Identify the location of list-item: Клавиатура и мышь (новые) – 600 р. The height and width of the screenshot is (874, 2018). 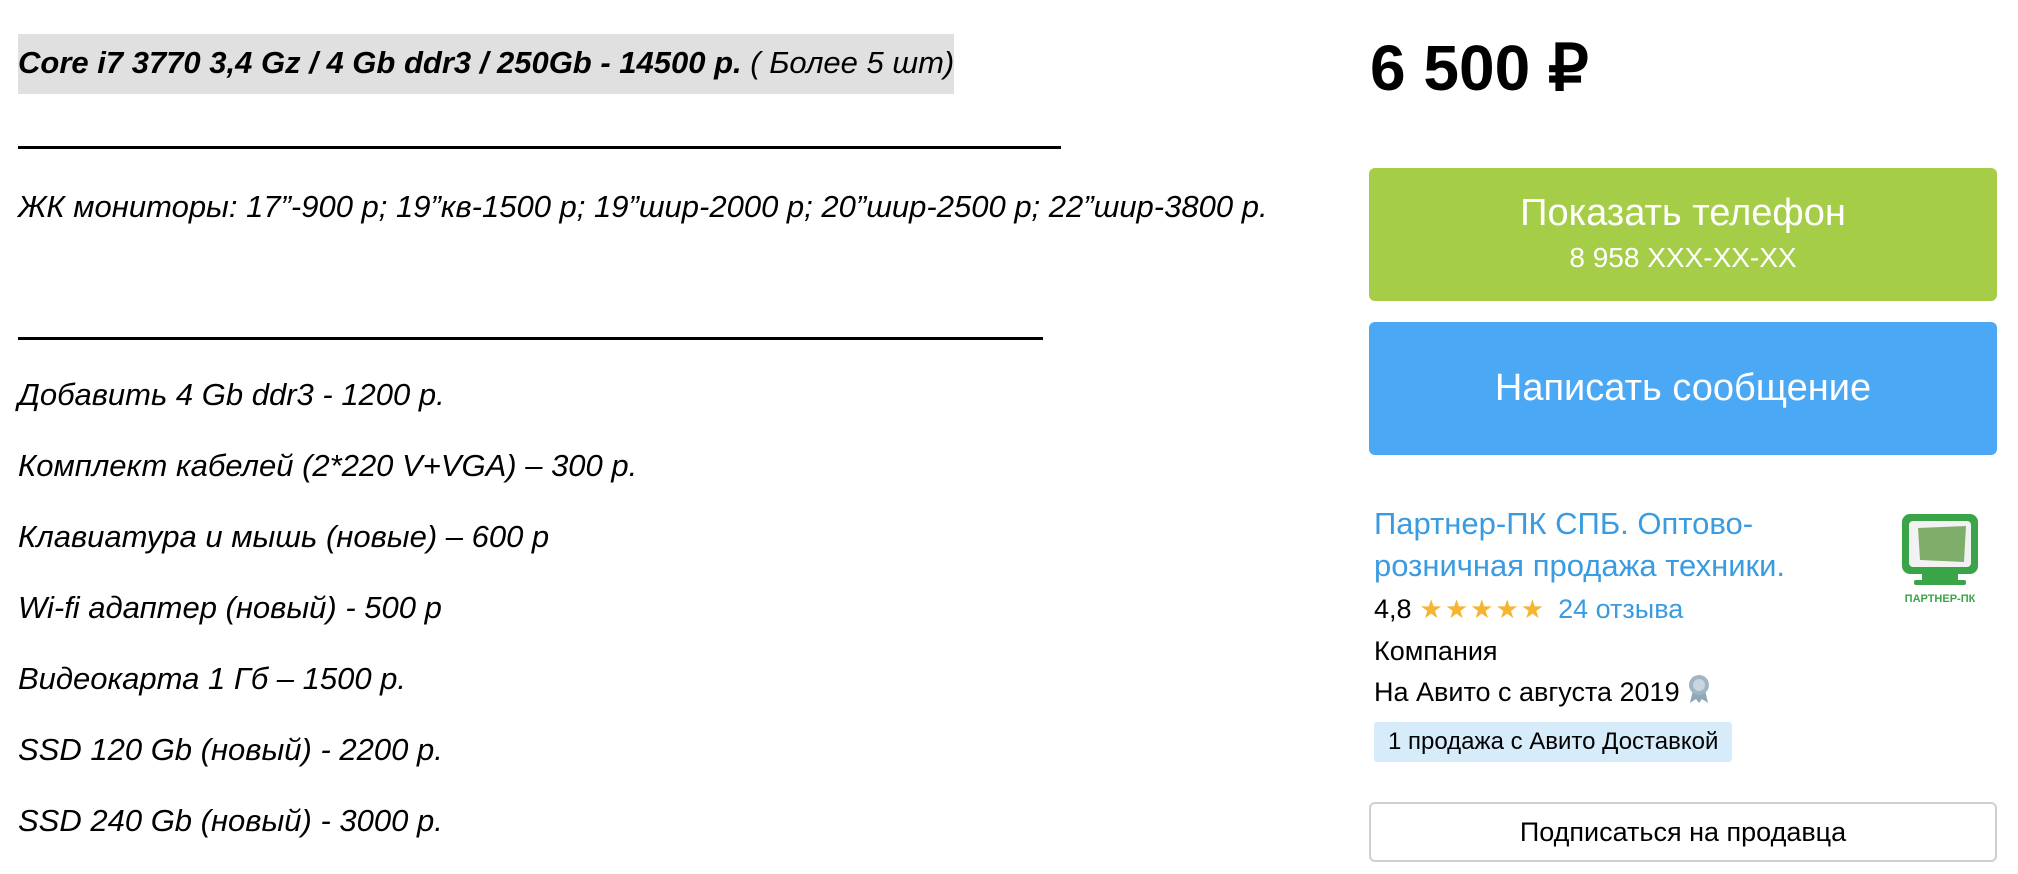
(284, 536).